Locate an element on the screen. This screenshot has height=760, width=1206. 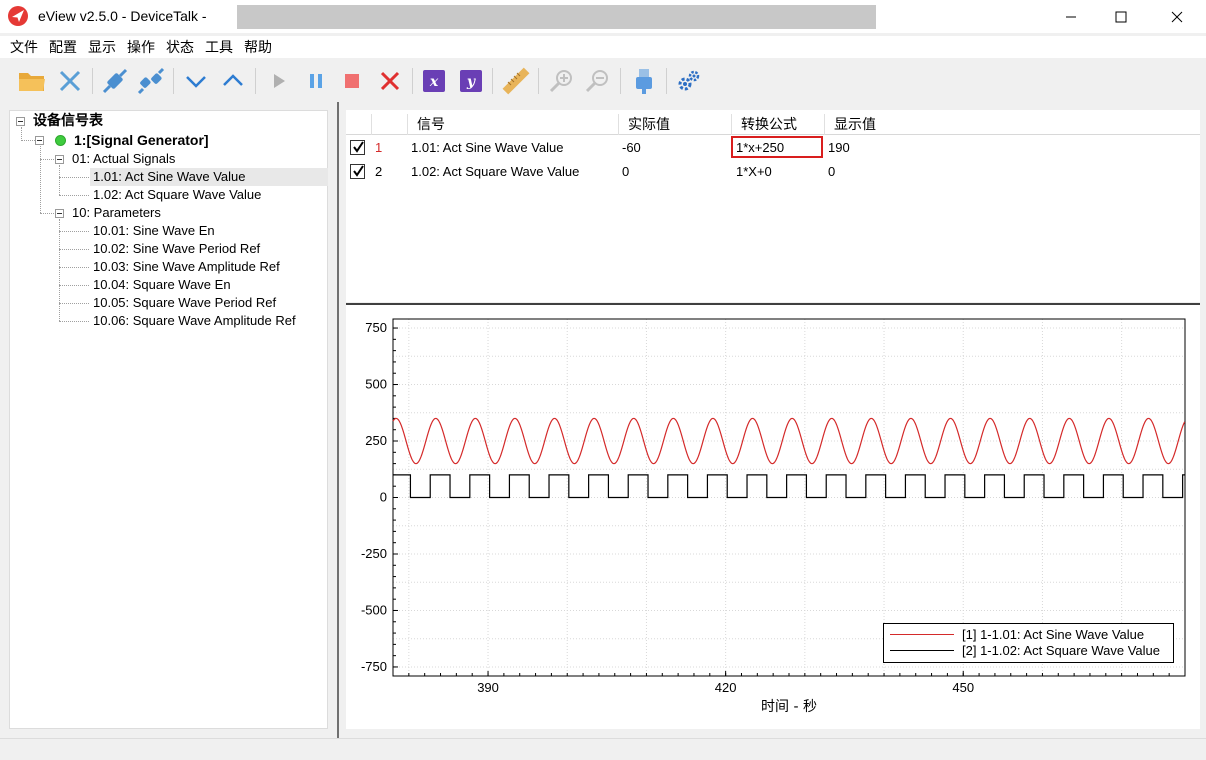
minimize-icon is located at coordinates (1071, 16).